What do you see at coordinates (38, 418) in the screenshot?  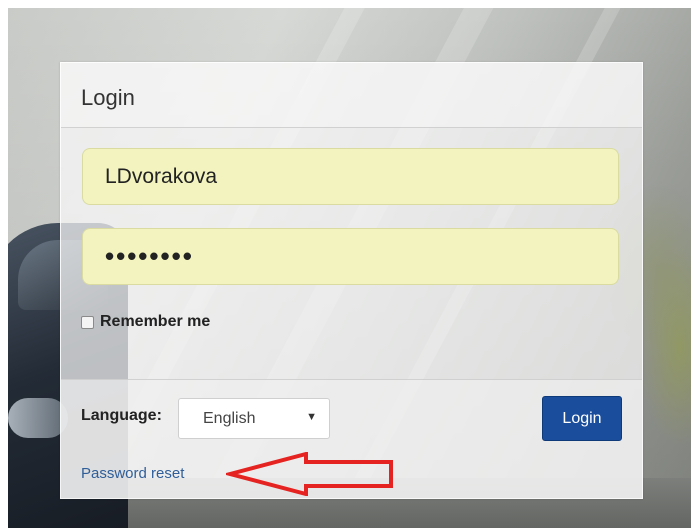 I see `car-headlight` at bounding box center [38, 418].